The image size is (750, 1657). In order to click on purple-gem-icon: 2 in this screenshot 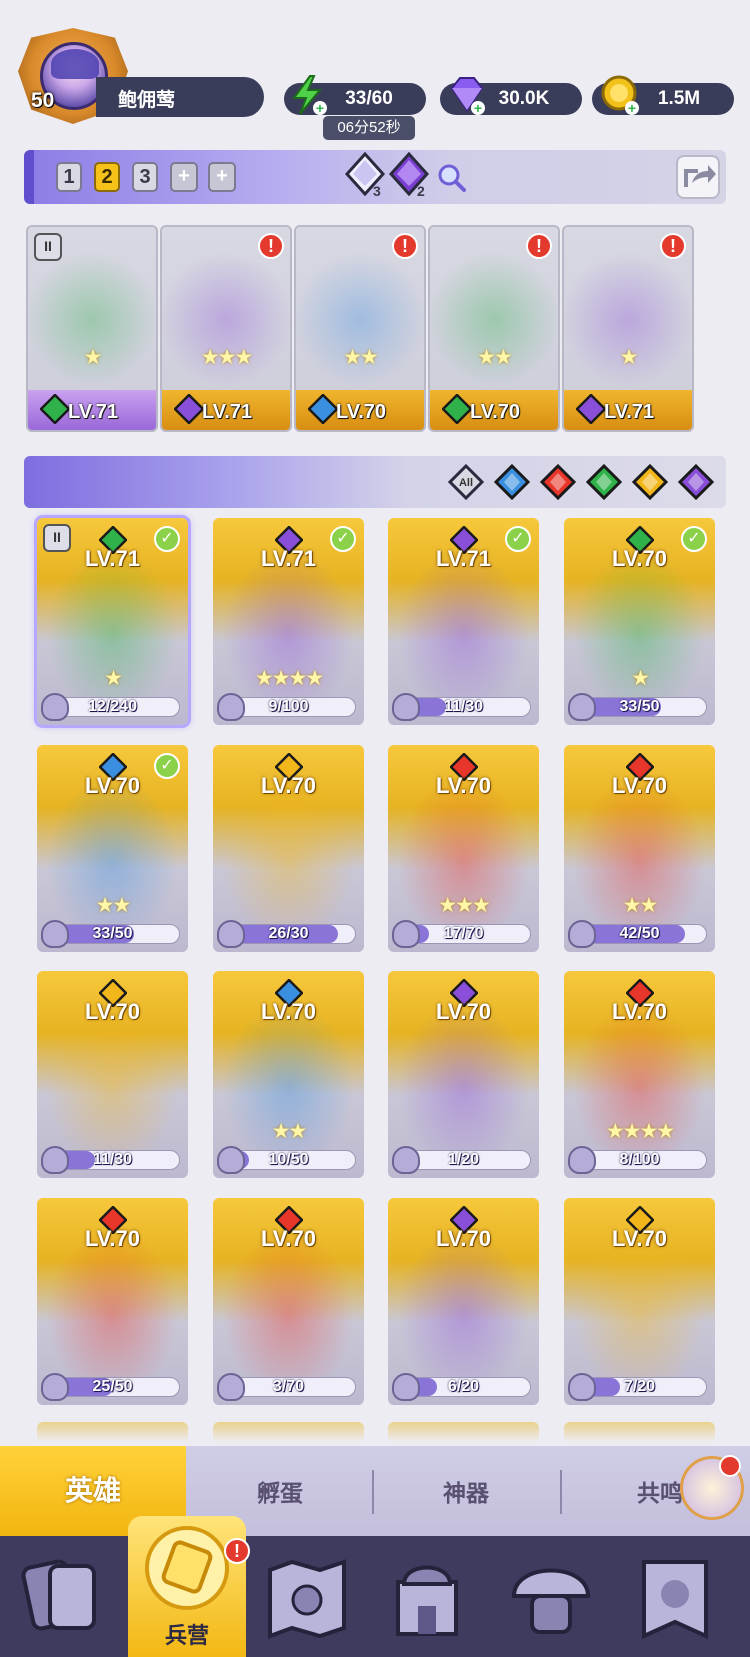, I will do `click(409, 176)`.